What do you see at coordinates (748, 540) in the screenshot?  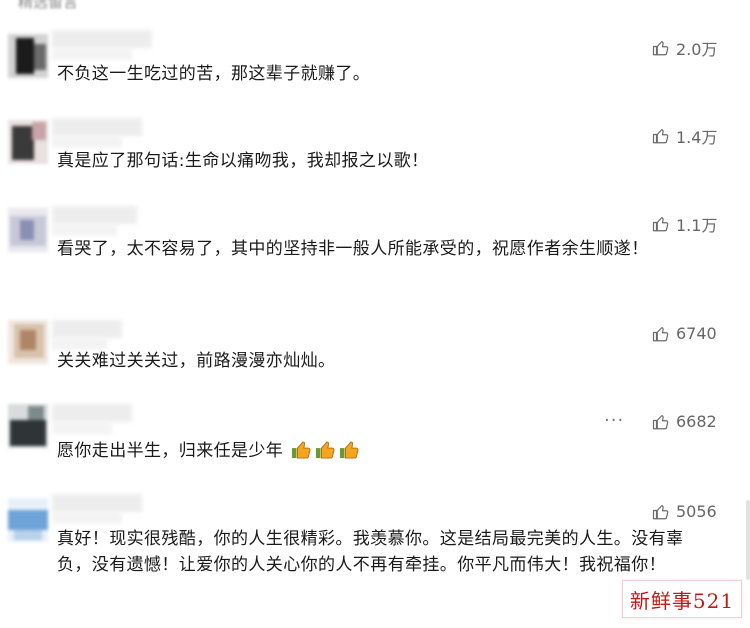 I see `scrollbar` at bounding box center [748, 540].